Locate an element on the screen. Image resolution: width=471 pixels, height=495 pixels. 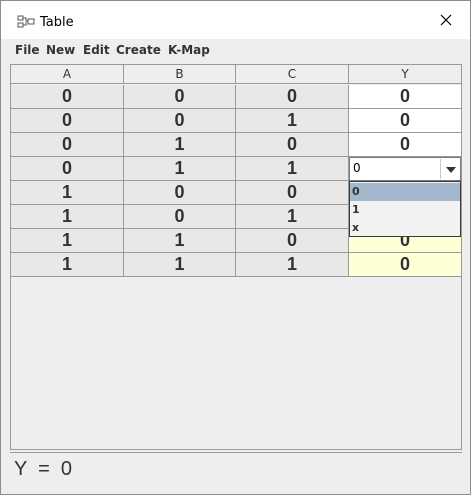
expression-bar: Y = 0 is located at coordinates (236, 470).